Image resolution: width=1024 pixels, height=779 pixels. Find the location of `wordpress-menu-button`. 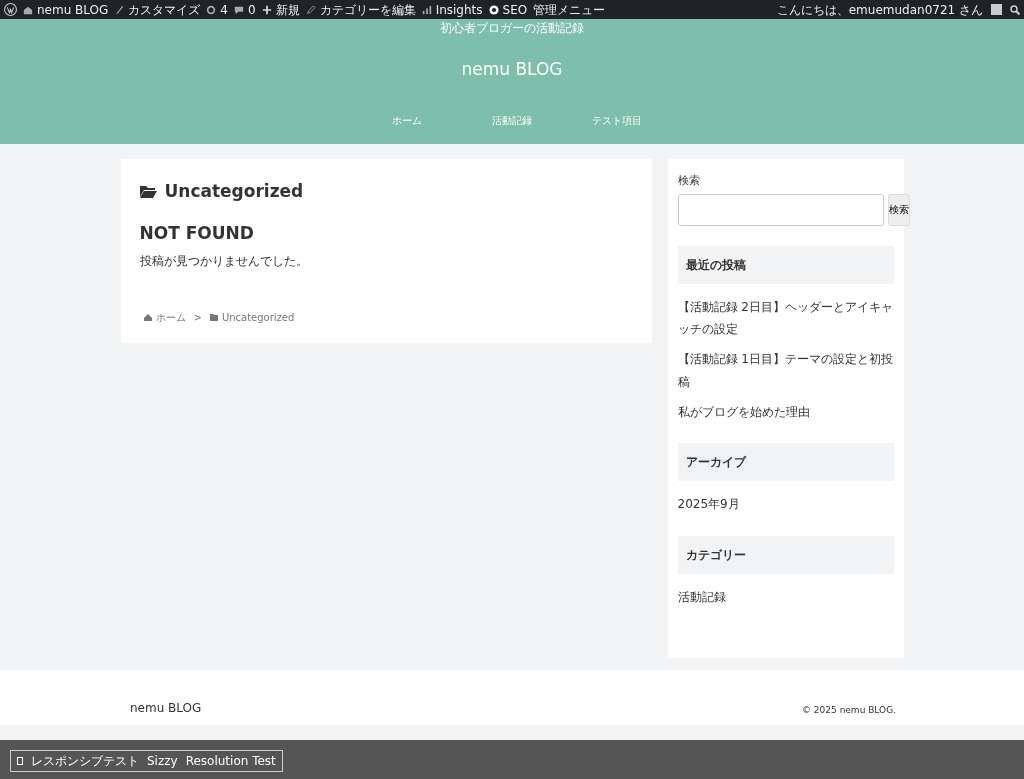

wordpress-menu-button is located at coordinates (10, 9).